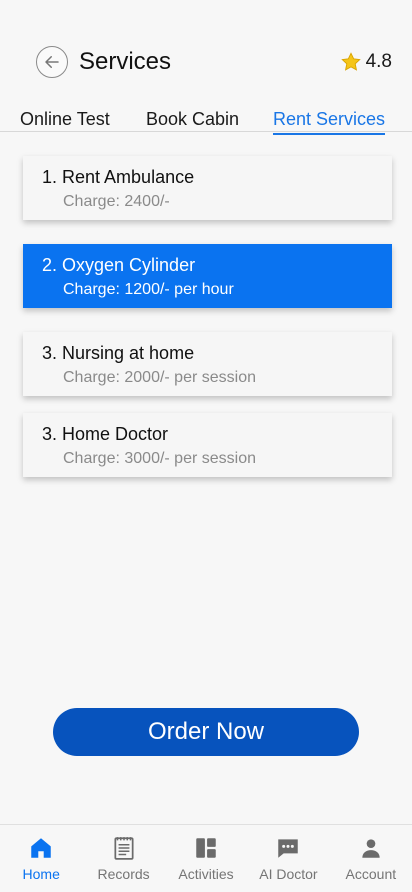  I want to click on nav-label: Records, so click(123, 874).